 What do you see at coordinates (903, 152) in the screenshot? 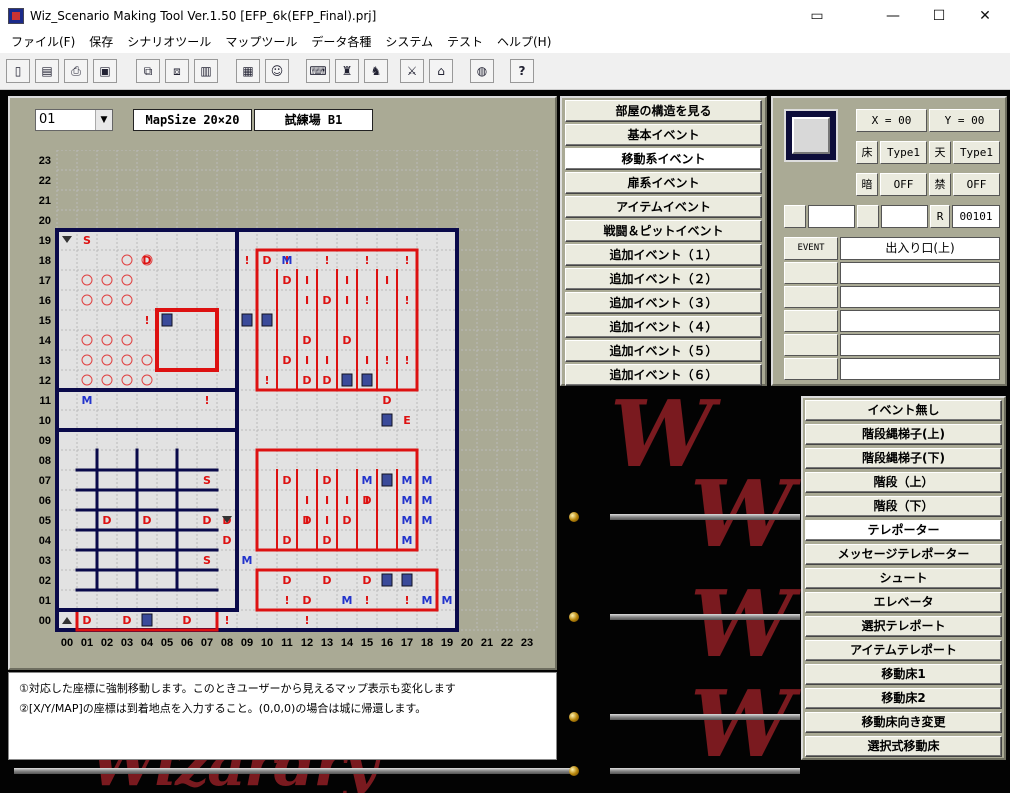
I see `floor-type-value: Type1` at bounding box center [903, 152].